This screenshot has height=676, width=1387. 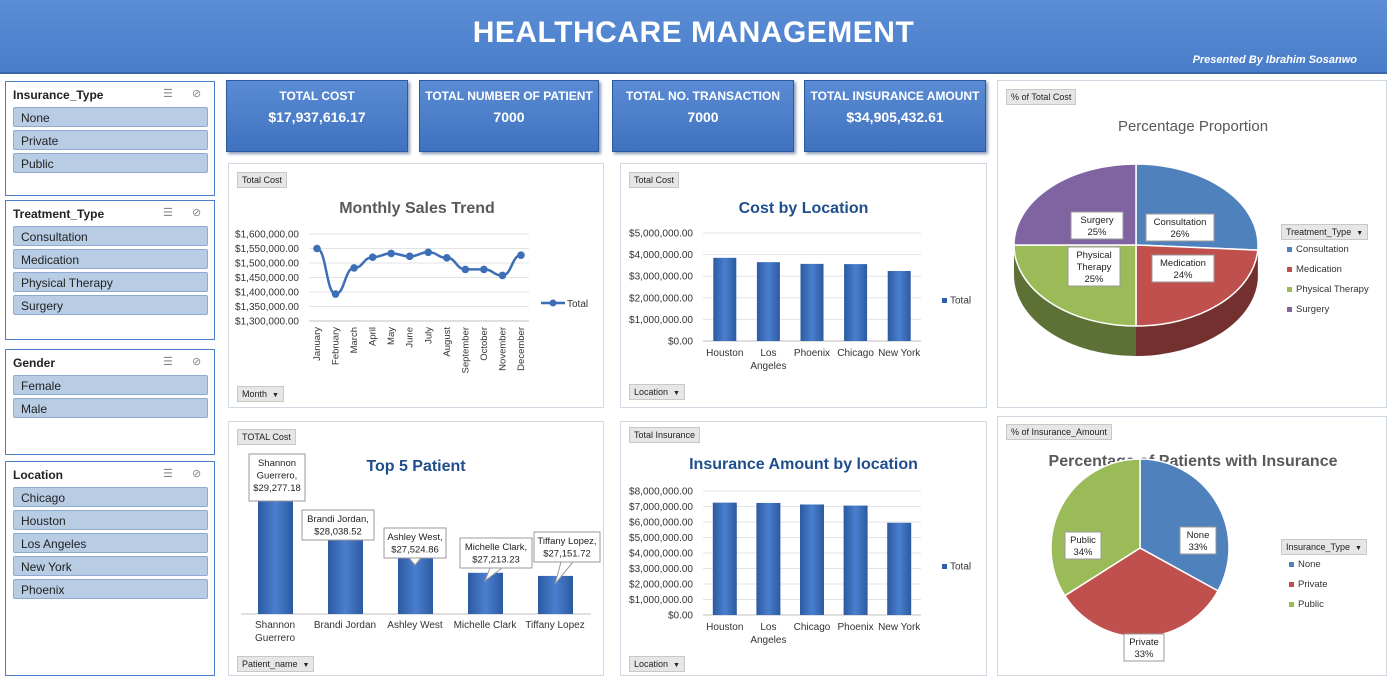 What do you see at coordinates (110, 408) in the screenshot?
I see `slicer-item-male: Male` at bounding box center [110, 408].